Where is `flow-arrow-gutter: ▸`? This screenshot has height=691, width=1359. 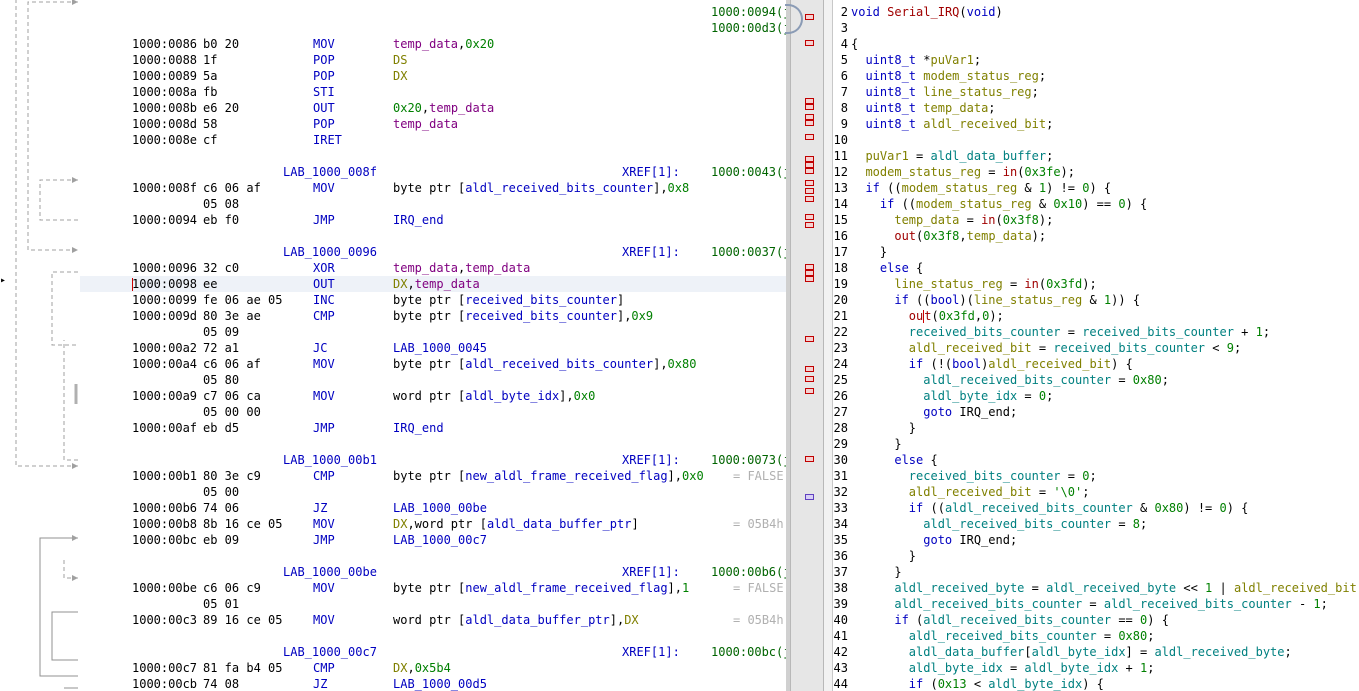
flow-arrow-gutter: ▸ is located at coordinates (40, 345).